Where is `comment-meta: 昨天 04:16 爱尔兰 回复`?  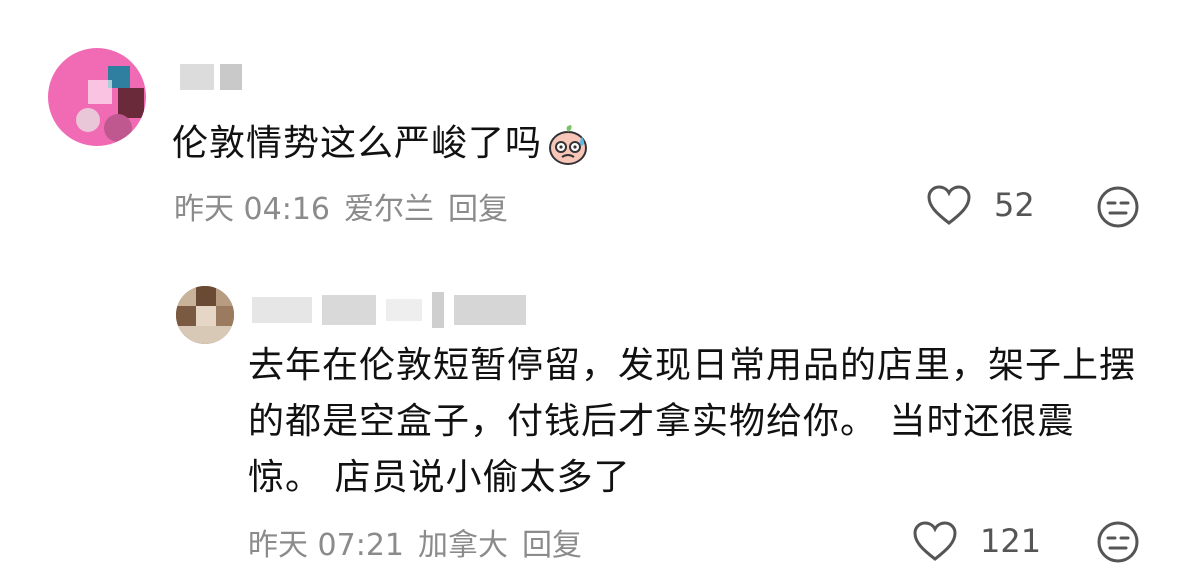 comment-meta: 昨天 04:16 爱尔兰 回复 is located at coordinates (341, 206).